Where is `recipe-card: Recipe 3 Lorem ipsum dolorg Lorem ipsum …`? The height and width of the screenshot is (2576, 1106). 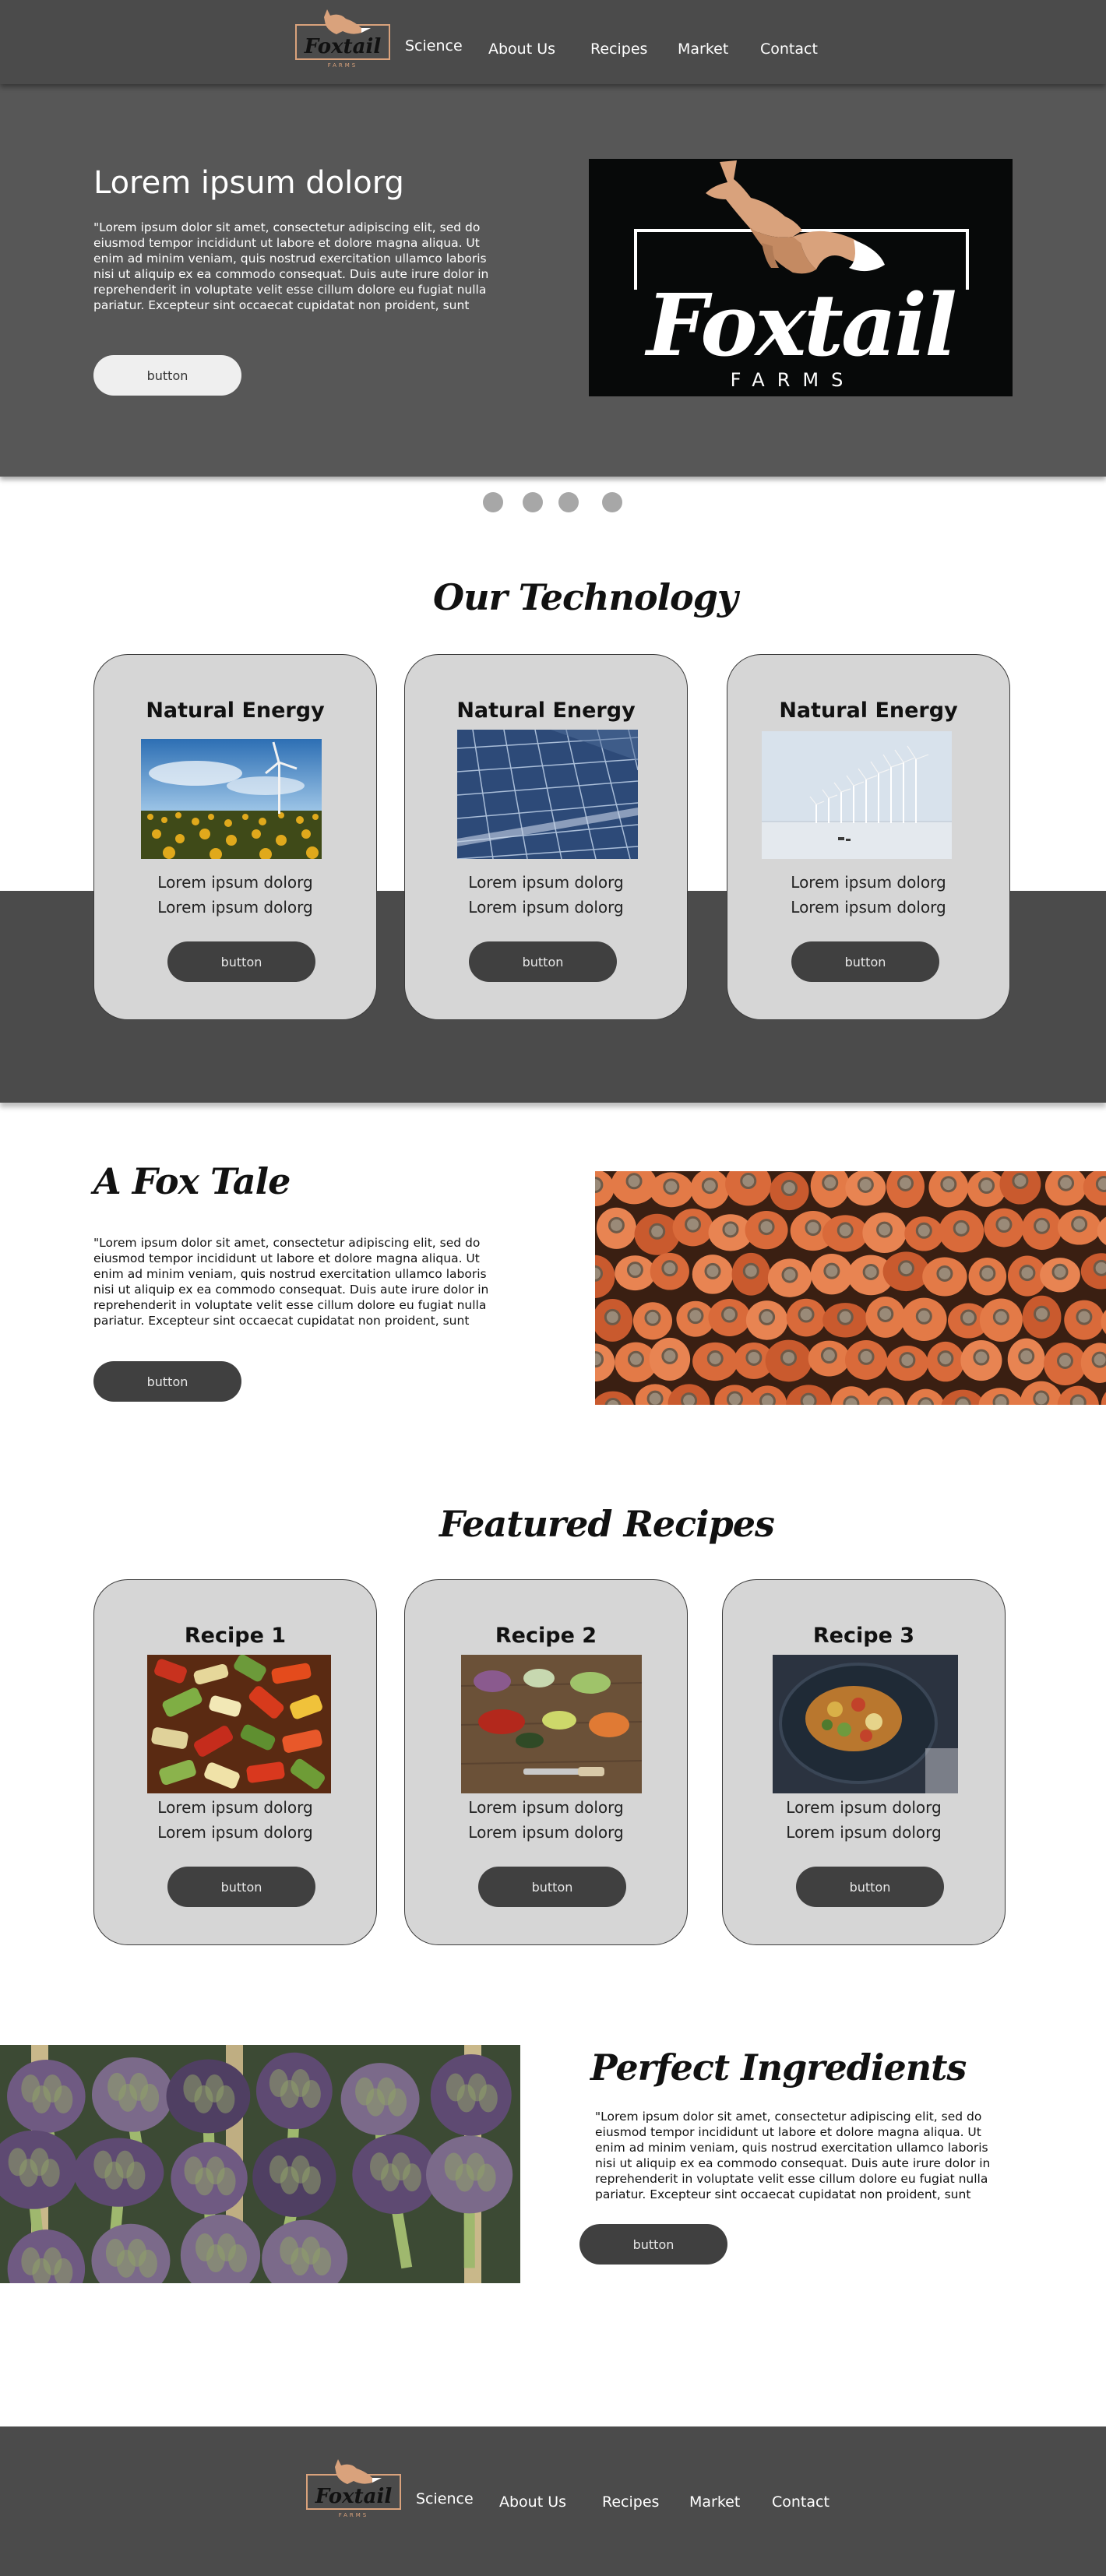 recipe-card: Recipe 3 Lorem ipsum dolorg Lorem ipsum … is located at coordinates (864, 1762).